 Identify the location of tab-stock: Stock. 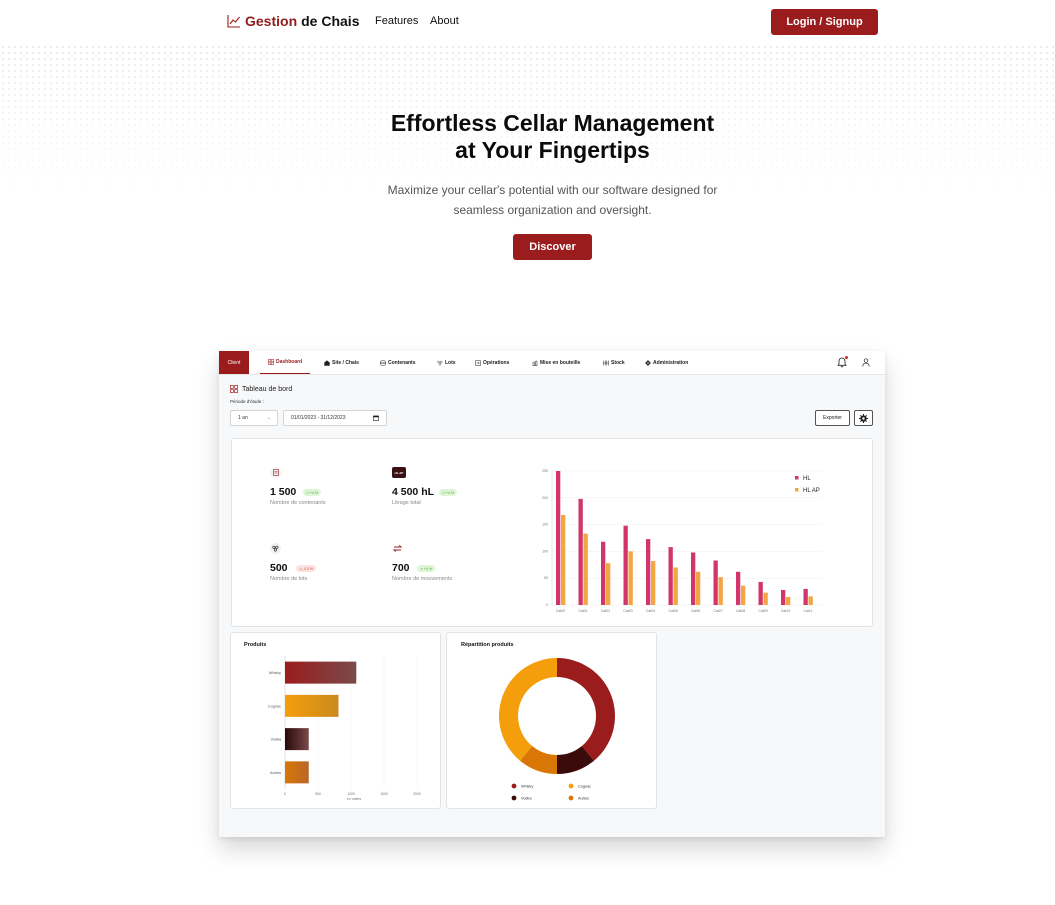
(614, 362).